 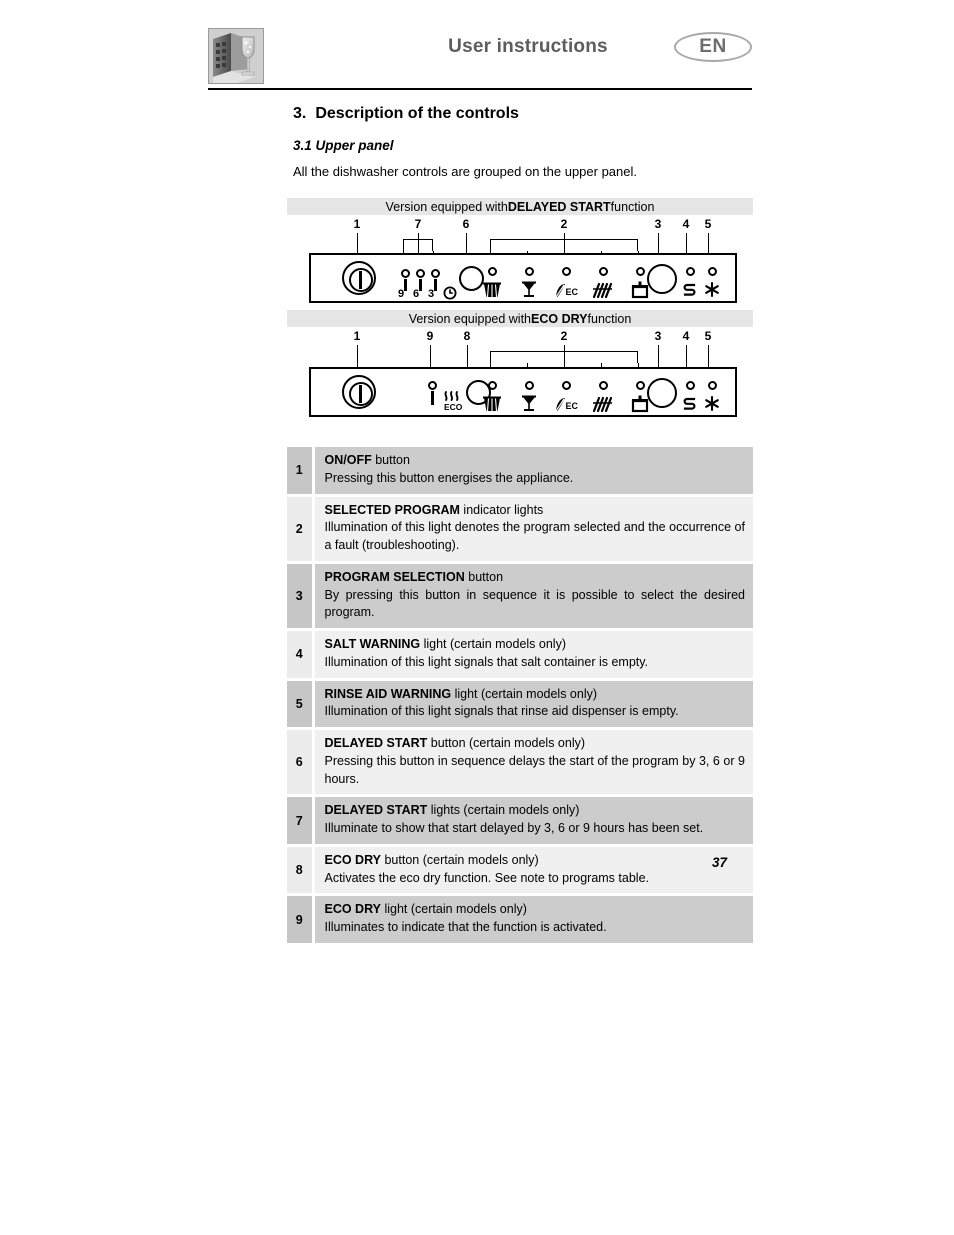 I want to click on row-heading: SALT WARNING light (certain models only), so click(x=535, y=645).